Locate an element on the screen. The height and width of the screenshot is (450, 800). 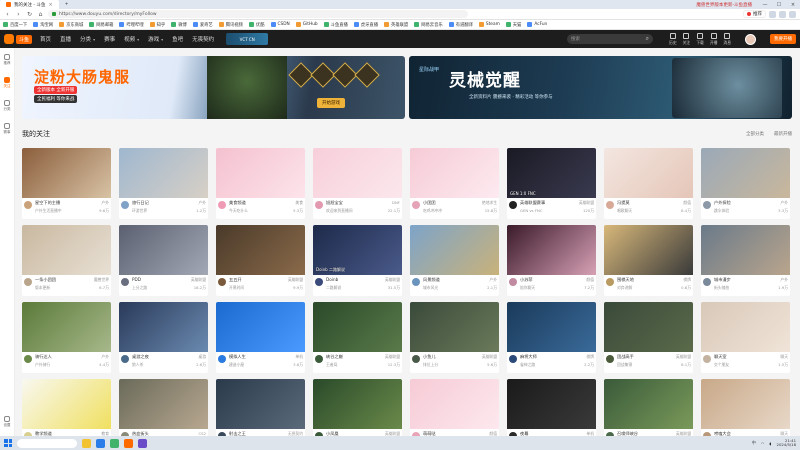
ime-indicator: 中 is located at coordinates (754, 443).